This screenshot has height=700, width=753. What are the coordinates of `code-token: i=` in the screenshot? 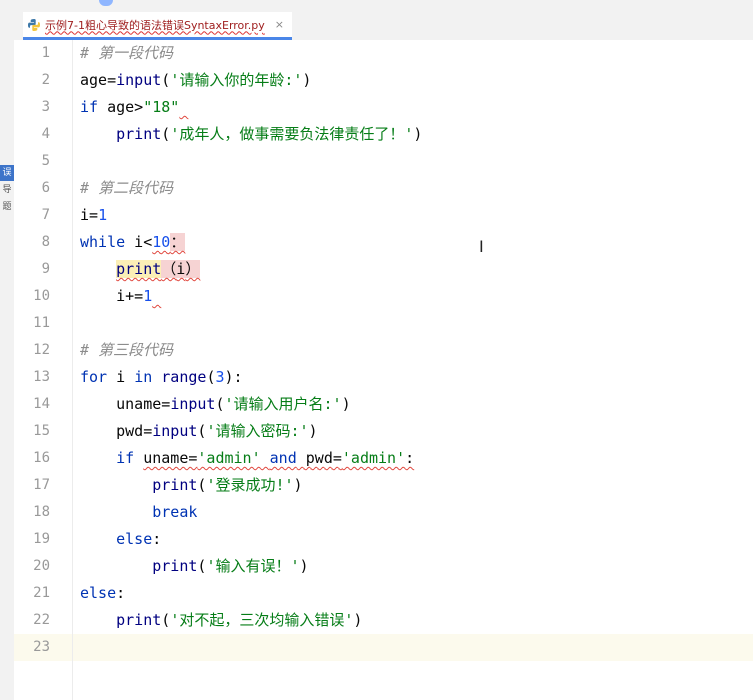 It's located at (89, 215).